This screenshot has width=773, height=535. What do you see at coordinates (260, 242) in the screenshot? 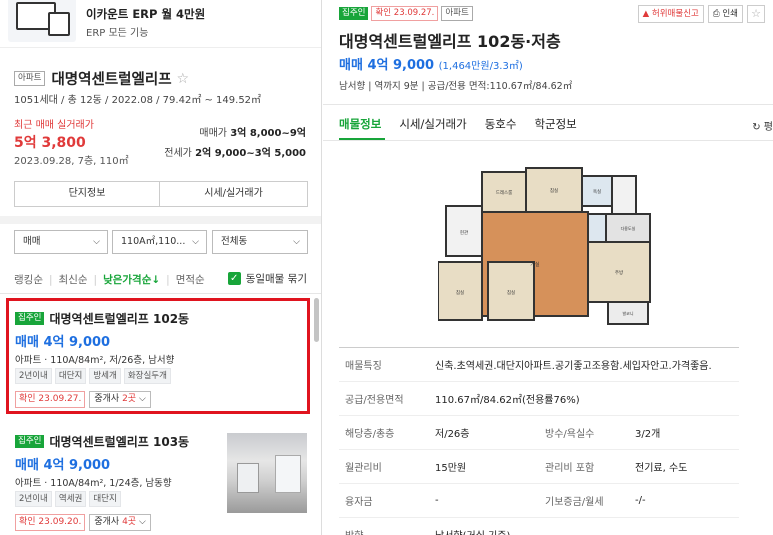
I see `dong-select: 전체동 ⌵` at bounding box center [260, 242].